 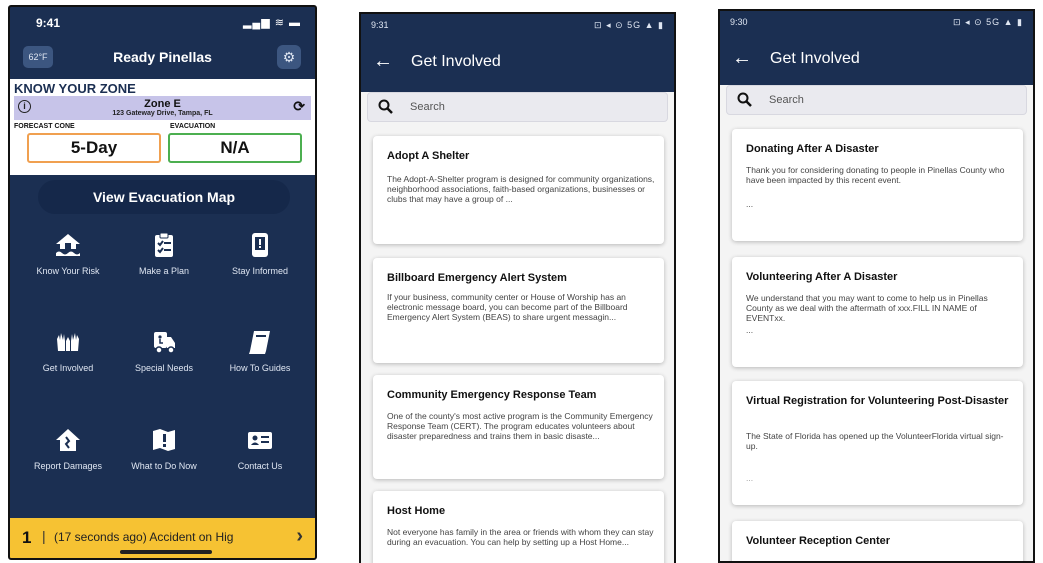 What do you see at coordinates (271, 23) in the screenshot?
I see `status-icons: ▂▄▆ ≋ ▬` at bounding box center [271, 23].